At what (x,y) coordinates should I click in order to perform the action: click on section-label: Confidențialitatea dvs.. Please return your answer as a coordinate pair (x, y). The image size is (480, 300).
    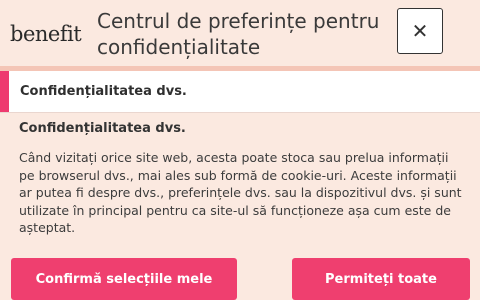
    Looking at the image, I should click on (103, 91).